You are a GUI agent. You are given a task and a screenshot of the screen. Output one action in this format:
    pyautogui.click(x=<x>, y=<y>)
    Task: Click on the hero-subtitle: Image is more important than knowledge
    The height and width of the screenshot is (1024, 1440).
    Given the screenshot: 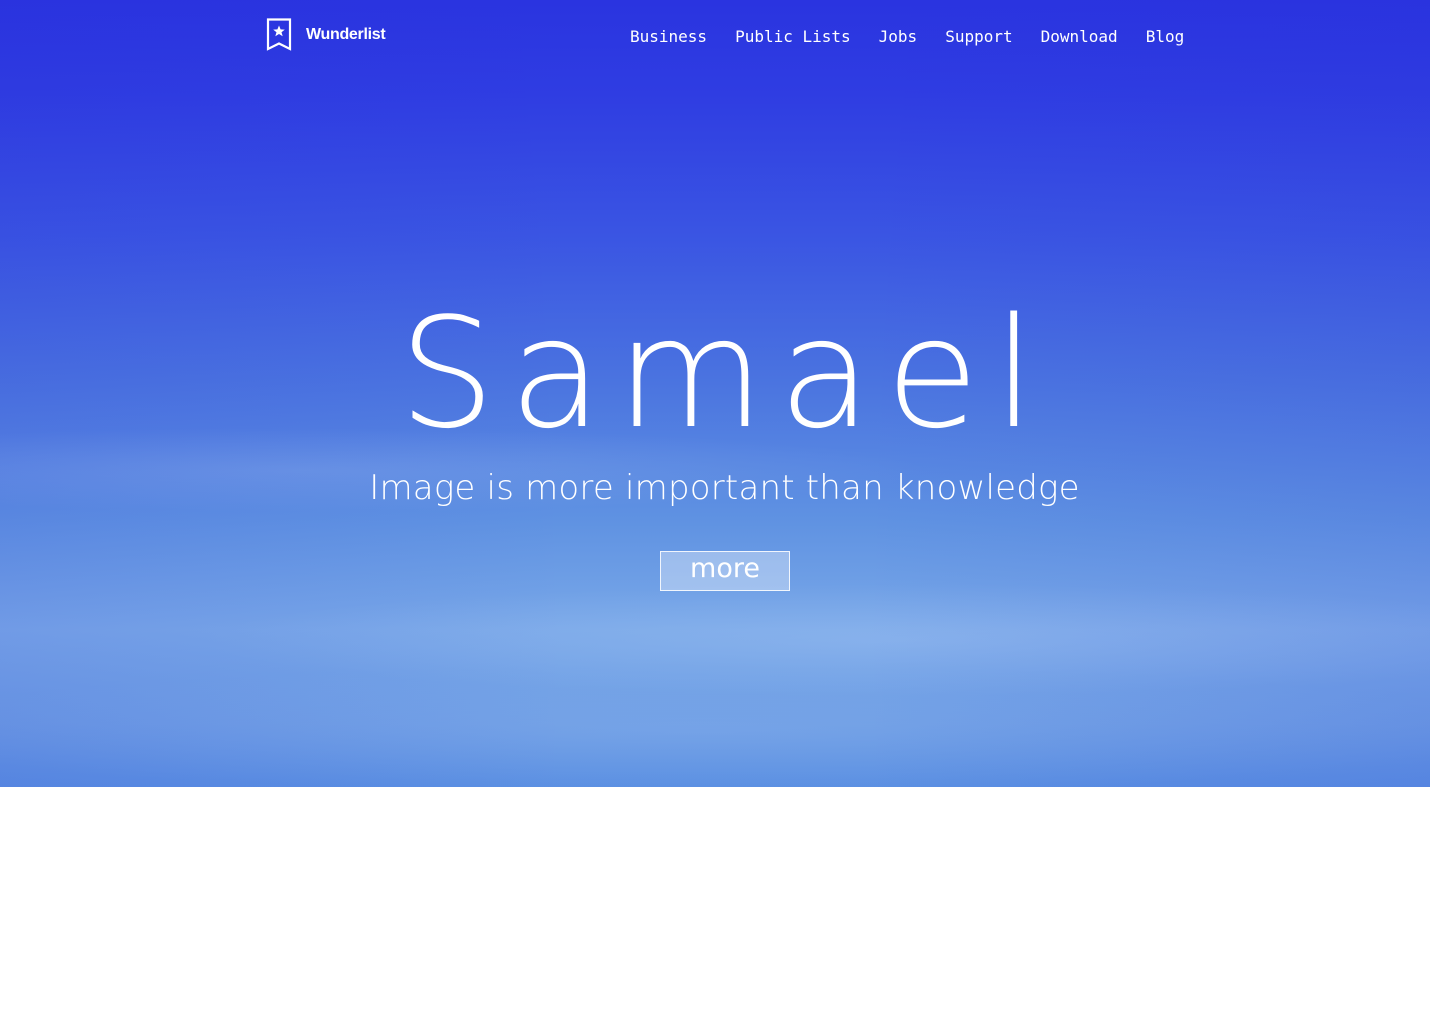 What is the action you would take?
    pyautogui.click(x=724, y=488)
    